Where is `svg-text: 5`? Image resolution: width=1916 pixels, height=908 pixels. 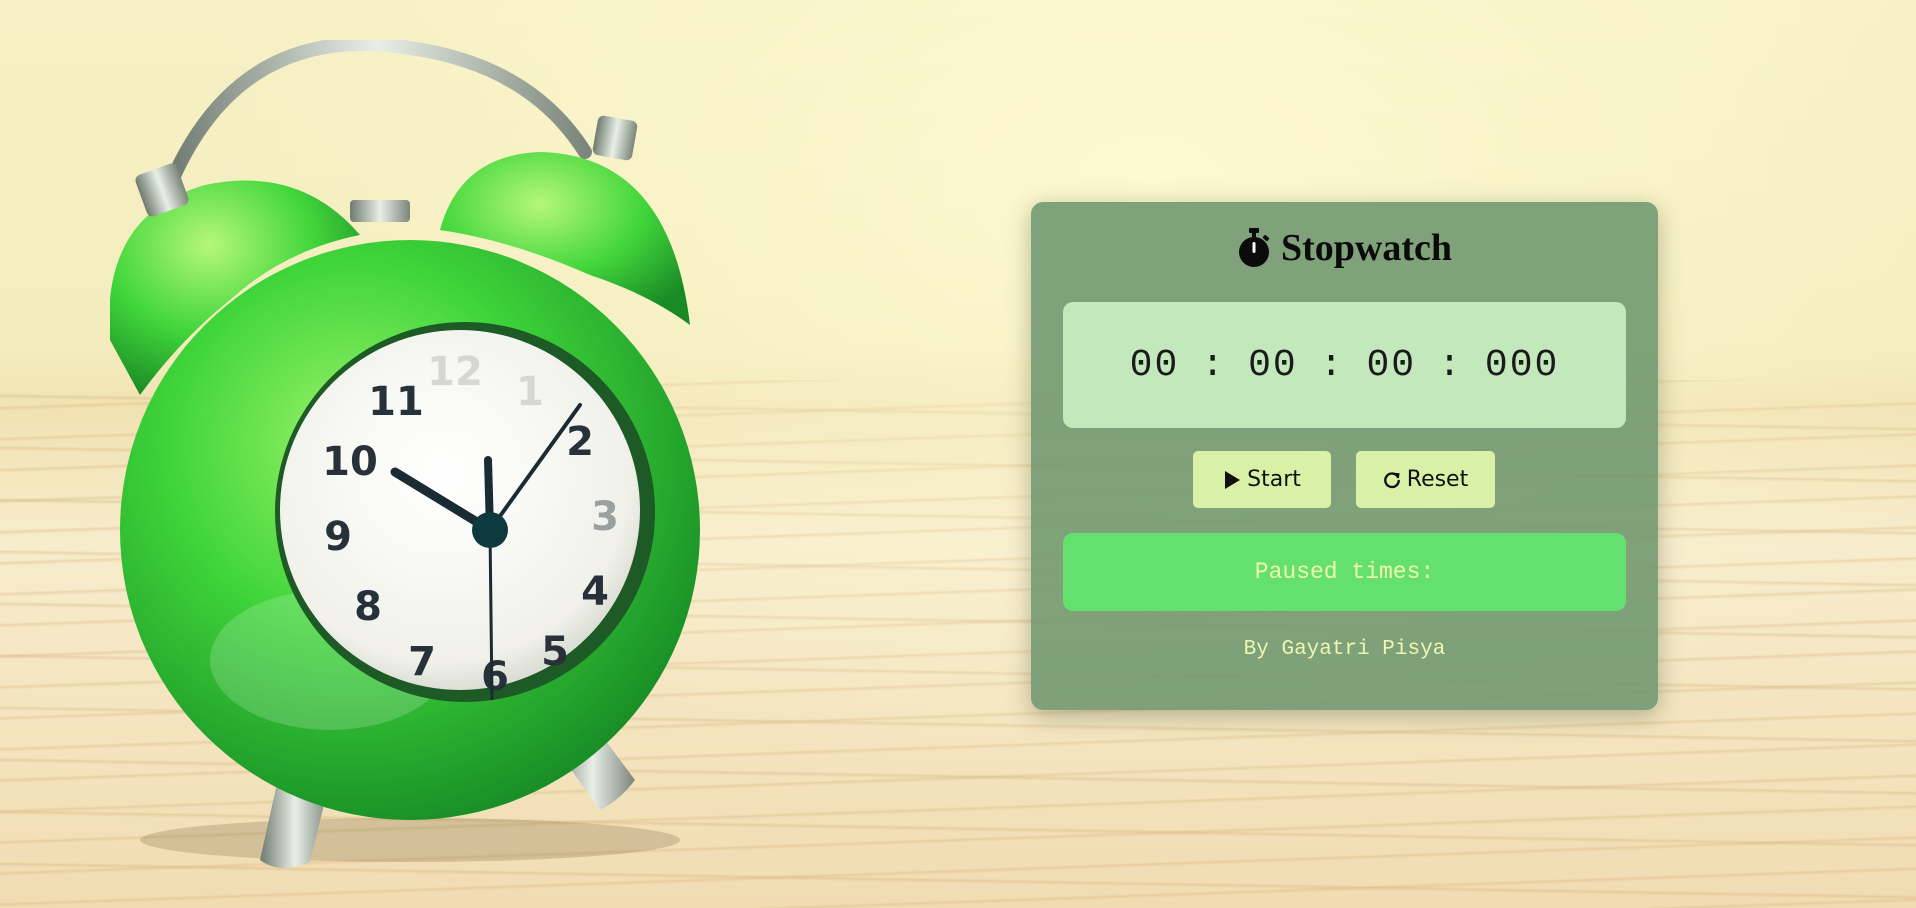
svg-text: 5 is located at coordinates (555, 652).